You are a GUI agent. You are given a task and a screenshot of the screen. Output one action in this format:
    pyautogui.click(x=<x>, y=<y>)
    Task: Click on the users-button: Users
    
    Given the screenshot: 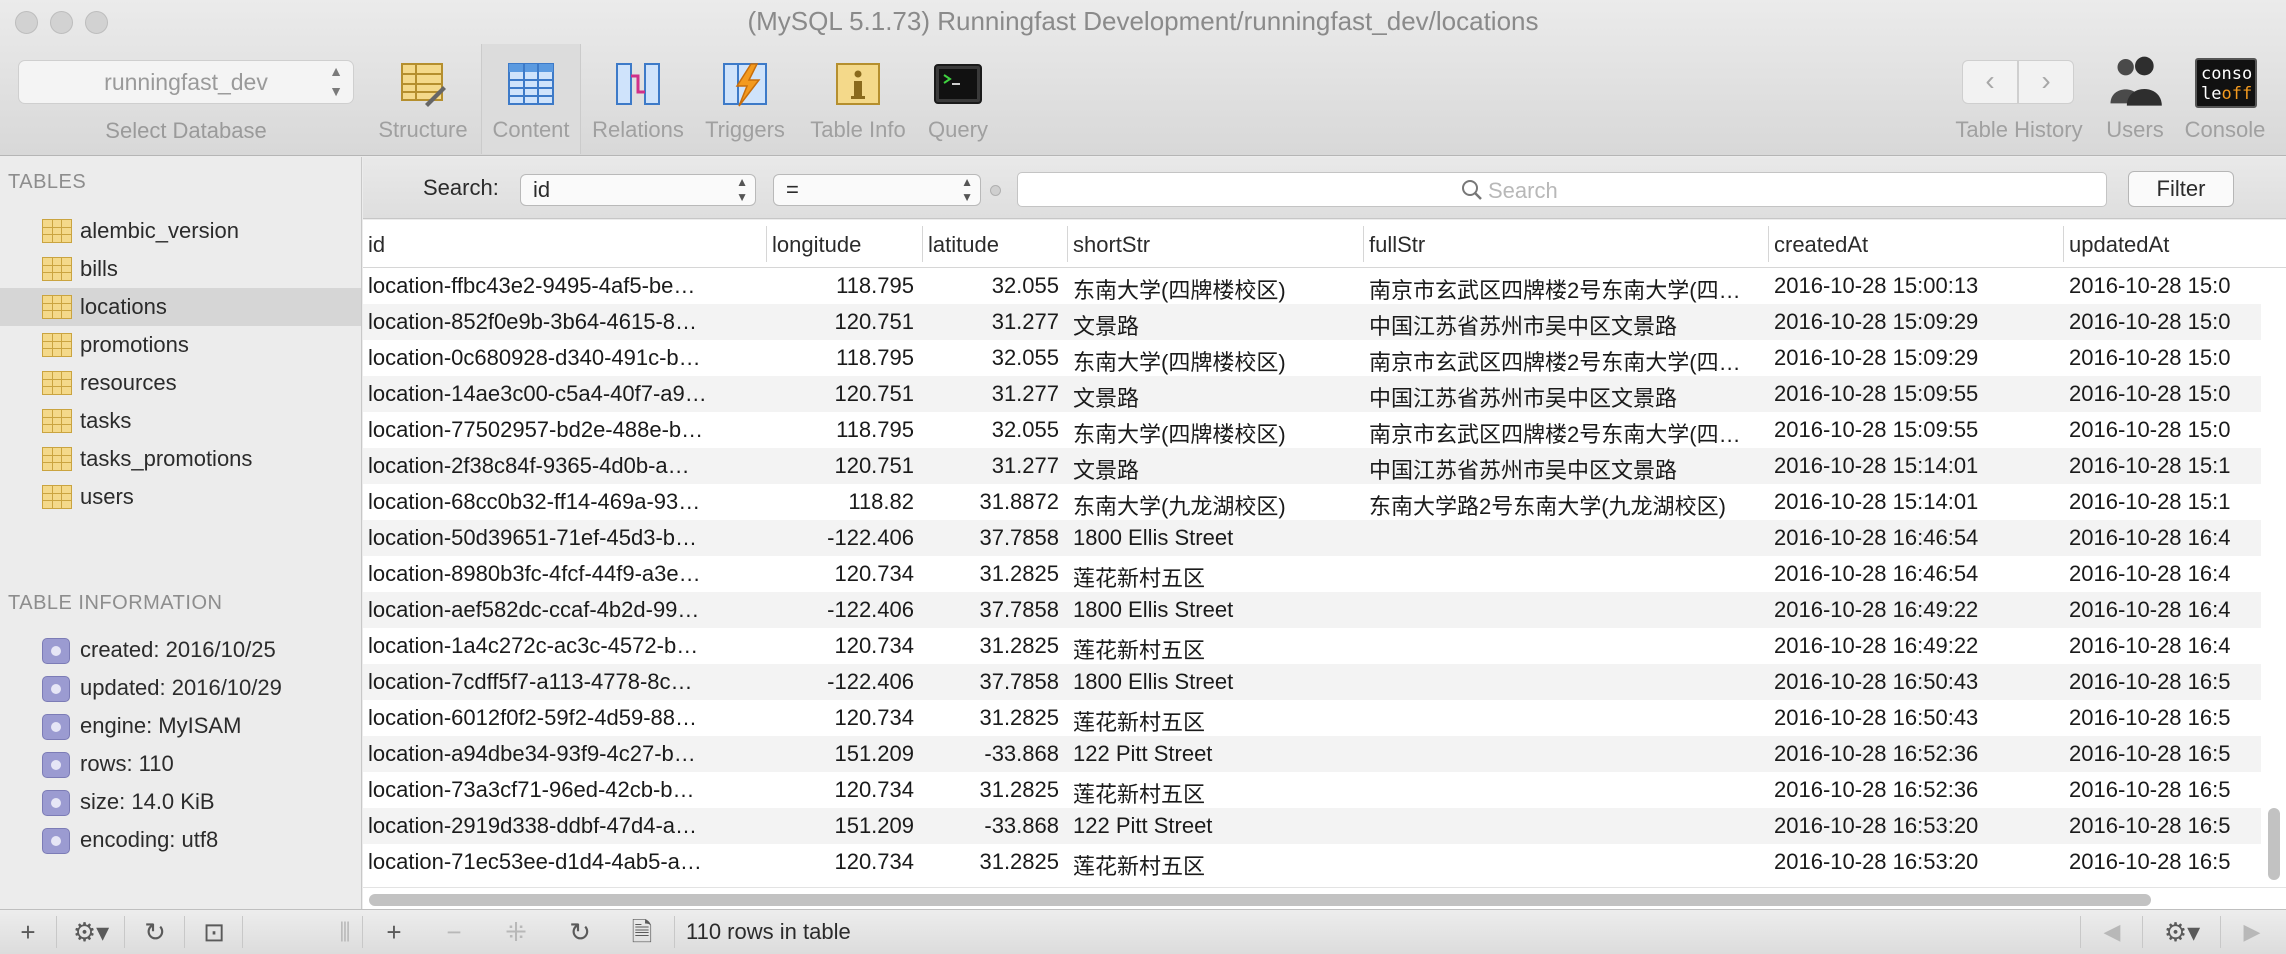 What is the action you would take?
    pyautogui.click(x=2135, y=99)
    